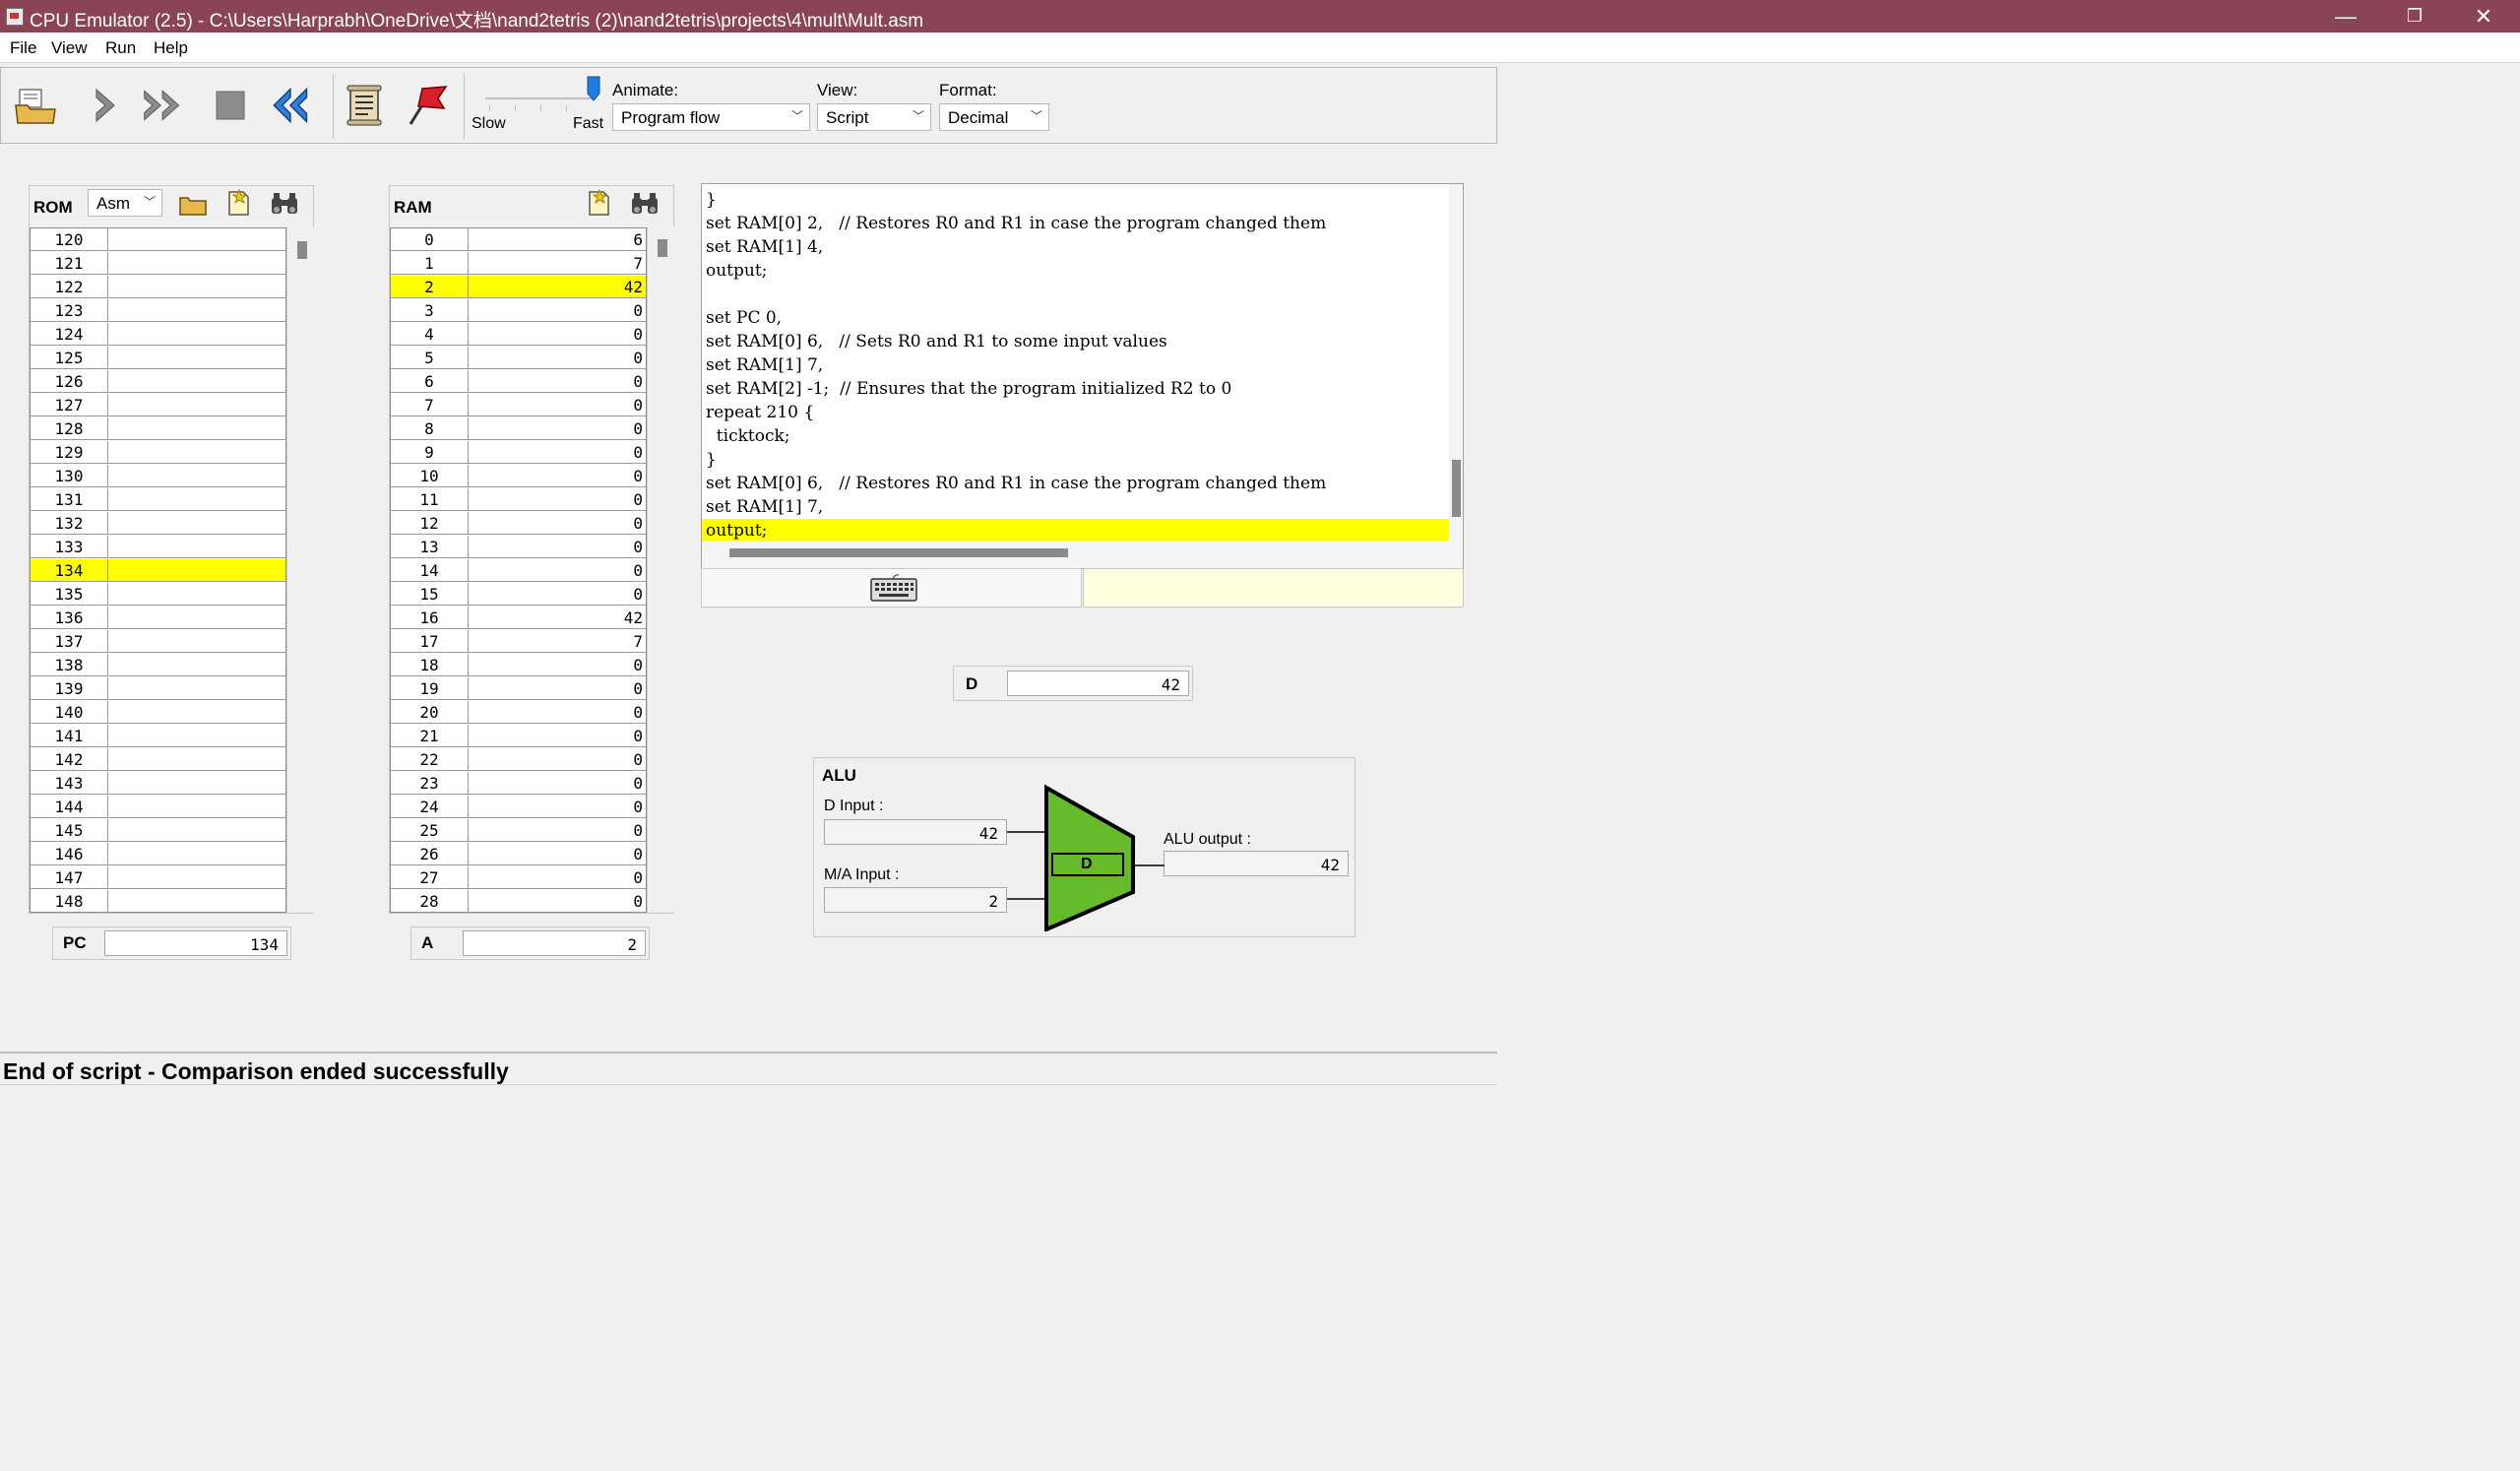  I want to click on ram-row: 40, so click(518, 335).